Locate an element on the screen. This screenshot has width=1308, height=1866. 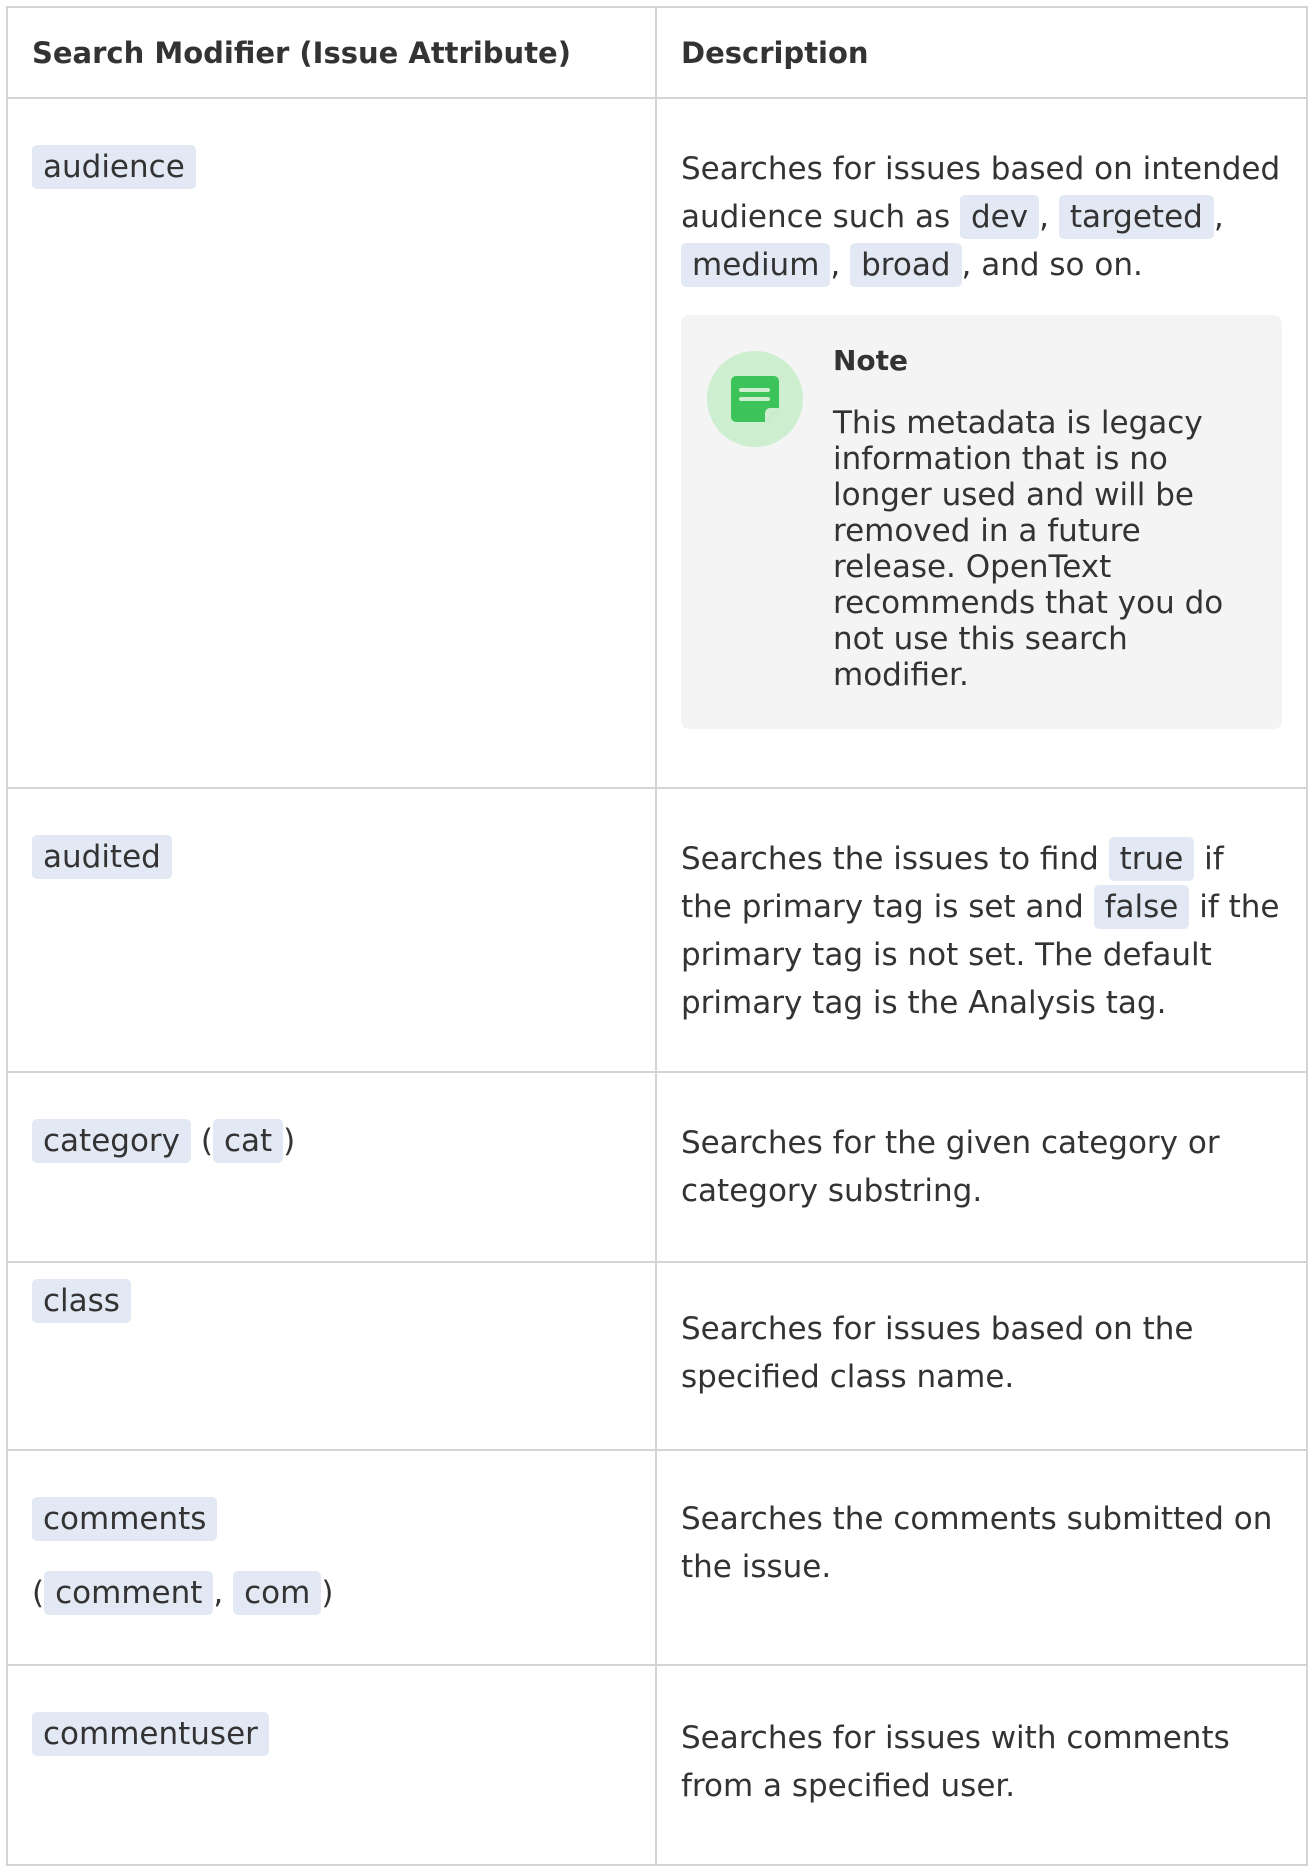
modifier-category: category is located at coordinates (112, 1141).